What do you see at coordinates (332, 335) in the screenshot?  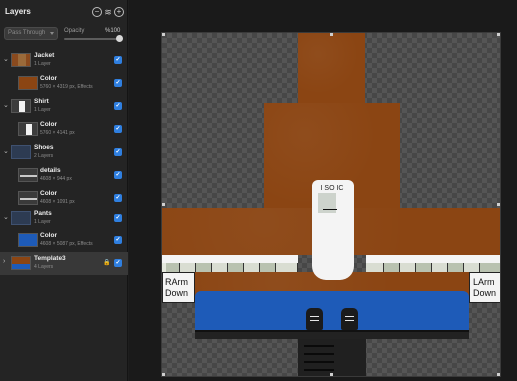 I see `lower-strip` at bounding box center [332, 335].